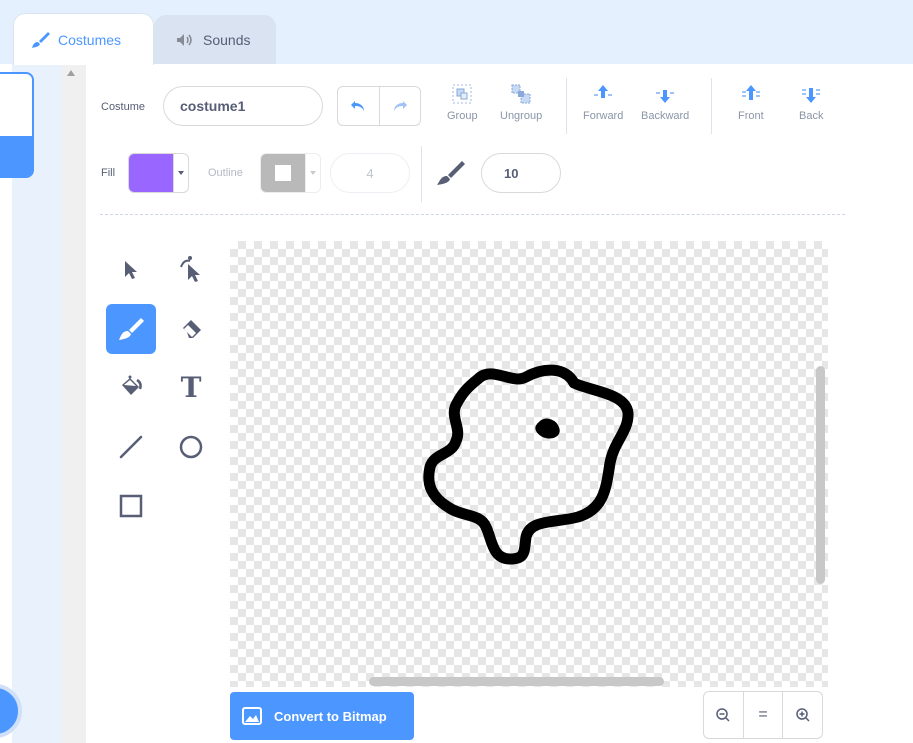 The image size is (913, 743). Describe the element at coordinates (521, 116) in the screenshot. I see `ungroup-label: Ungroup` at that location.